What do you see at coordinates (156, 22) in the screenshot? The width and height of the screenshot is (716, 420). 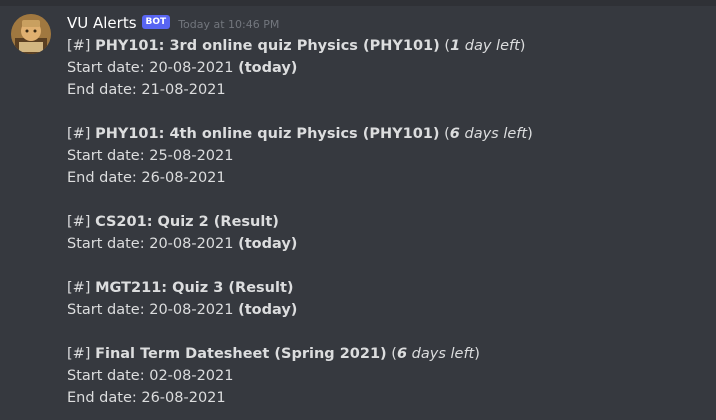 I see `bot-badge: BOT` at bounding box center [156, 22].